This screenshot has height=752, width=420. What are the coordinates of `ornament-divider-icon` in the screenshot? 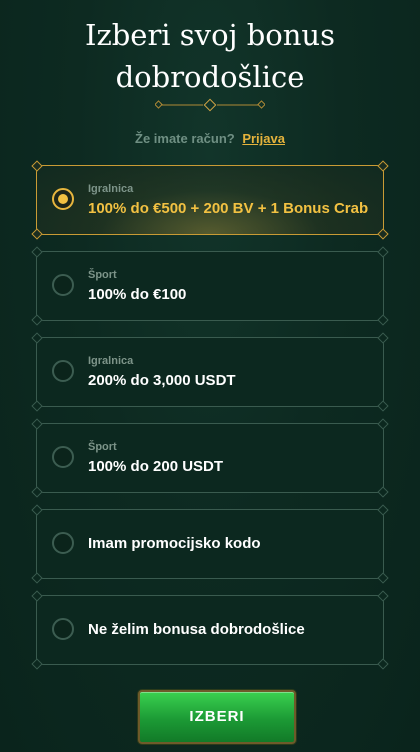 It's located at (210, 105).